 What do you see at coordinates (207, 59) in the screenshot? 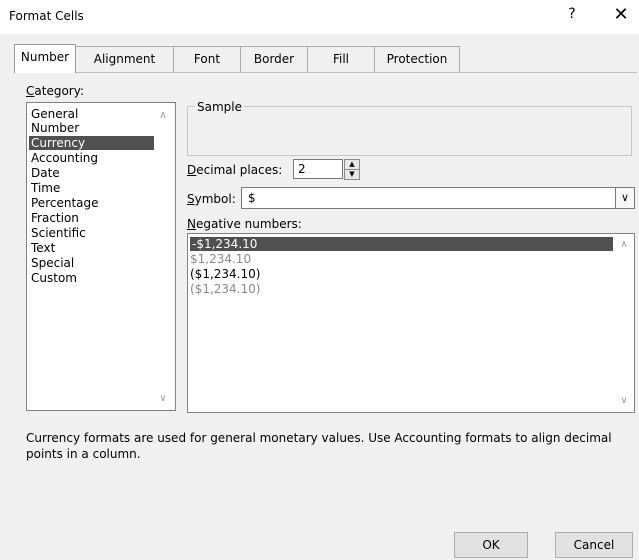
I see `tab-font: Font` at bounding box center [207, 59].